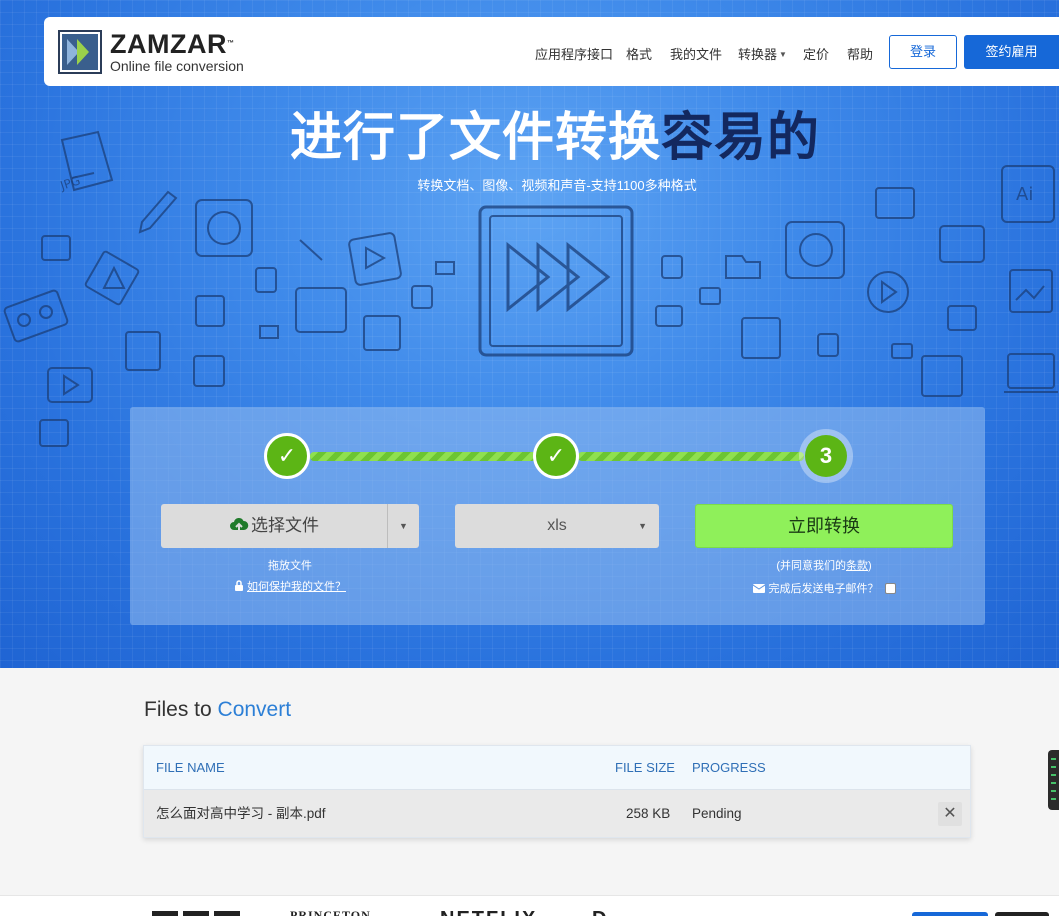 The image size is (1059, 916). Describe the element at coordinates (209, 371) in the screenshot. I see `image-file-icon` at that location.